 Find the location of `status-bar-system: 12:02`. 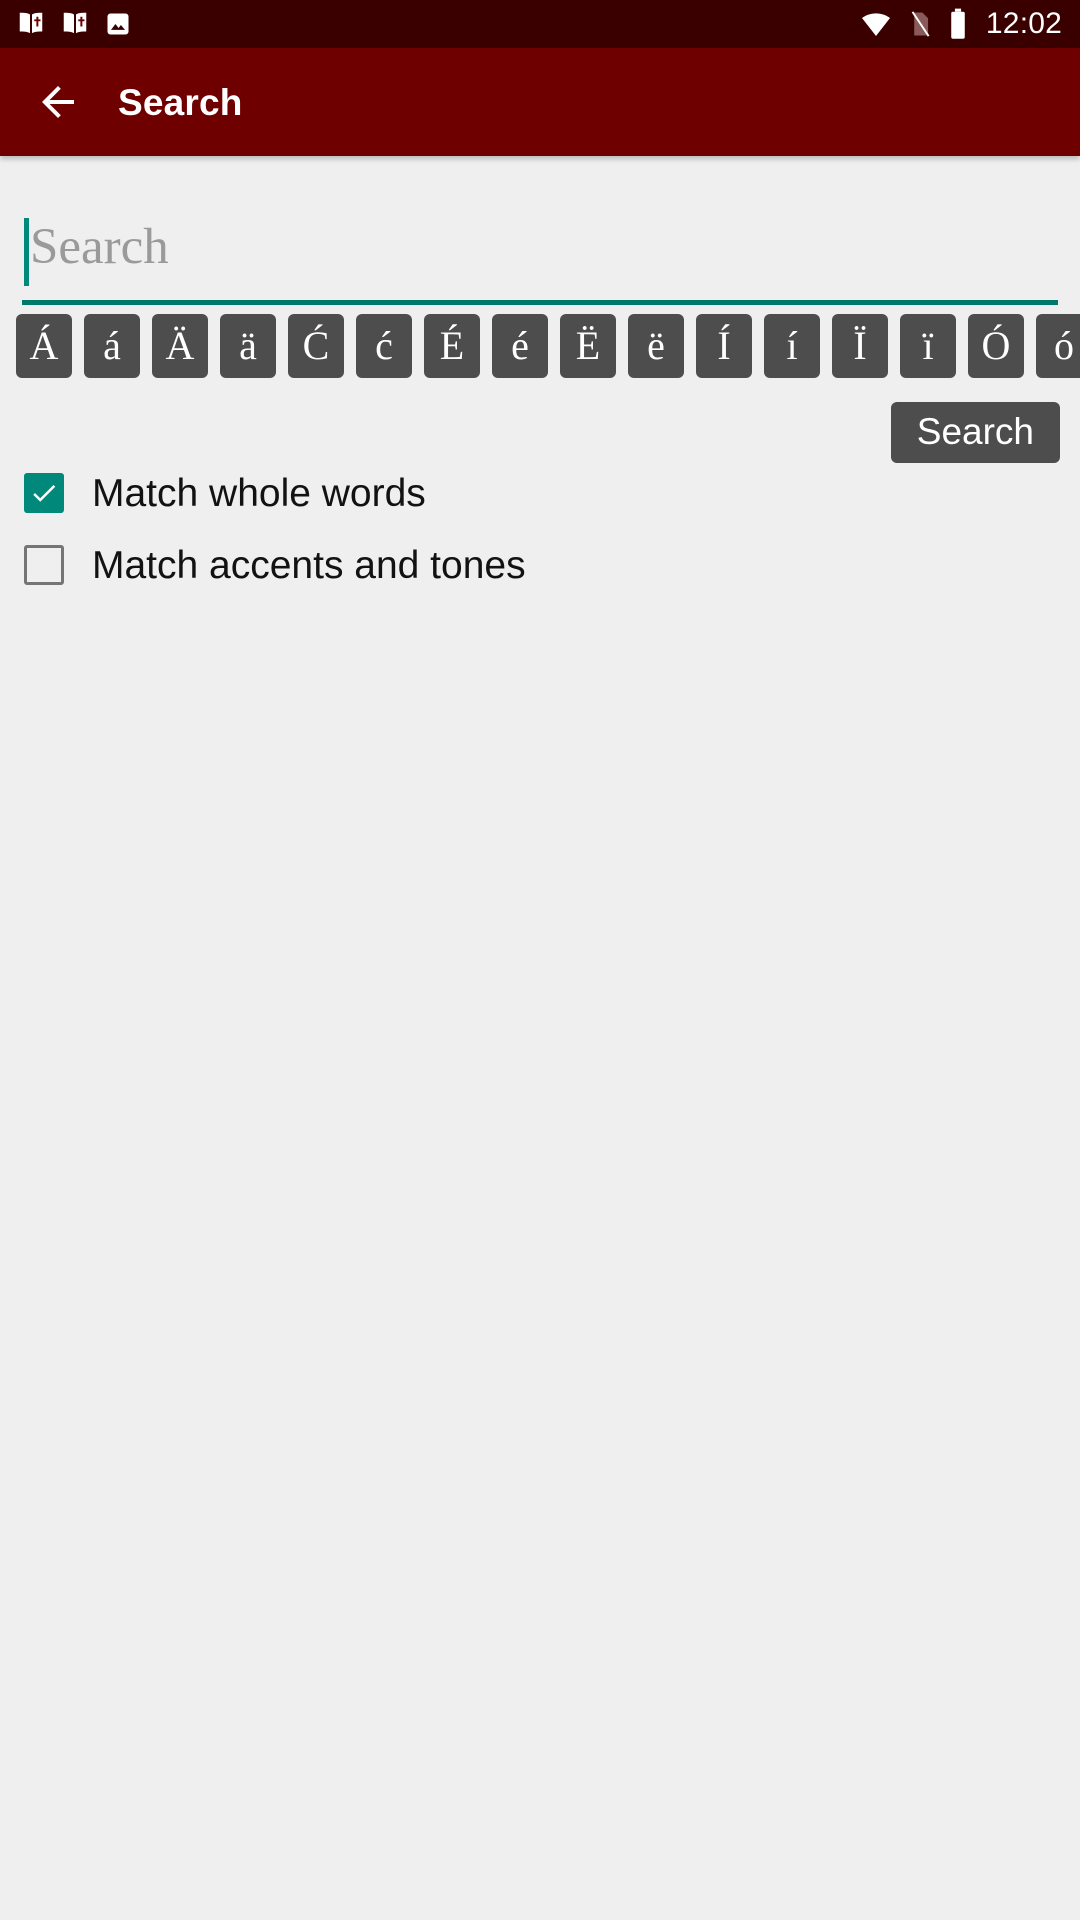

status-bar-system: 12:02 is located at coordinates (961, 24).